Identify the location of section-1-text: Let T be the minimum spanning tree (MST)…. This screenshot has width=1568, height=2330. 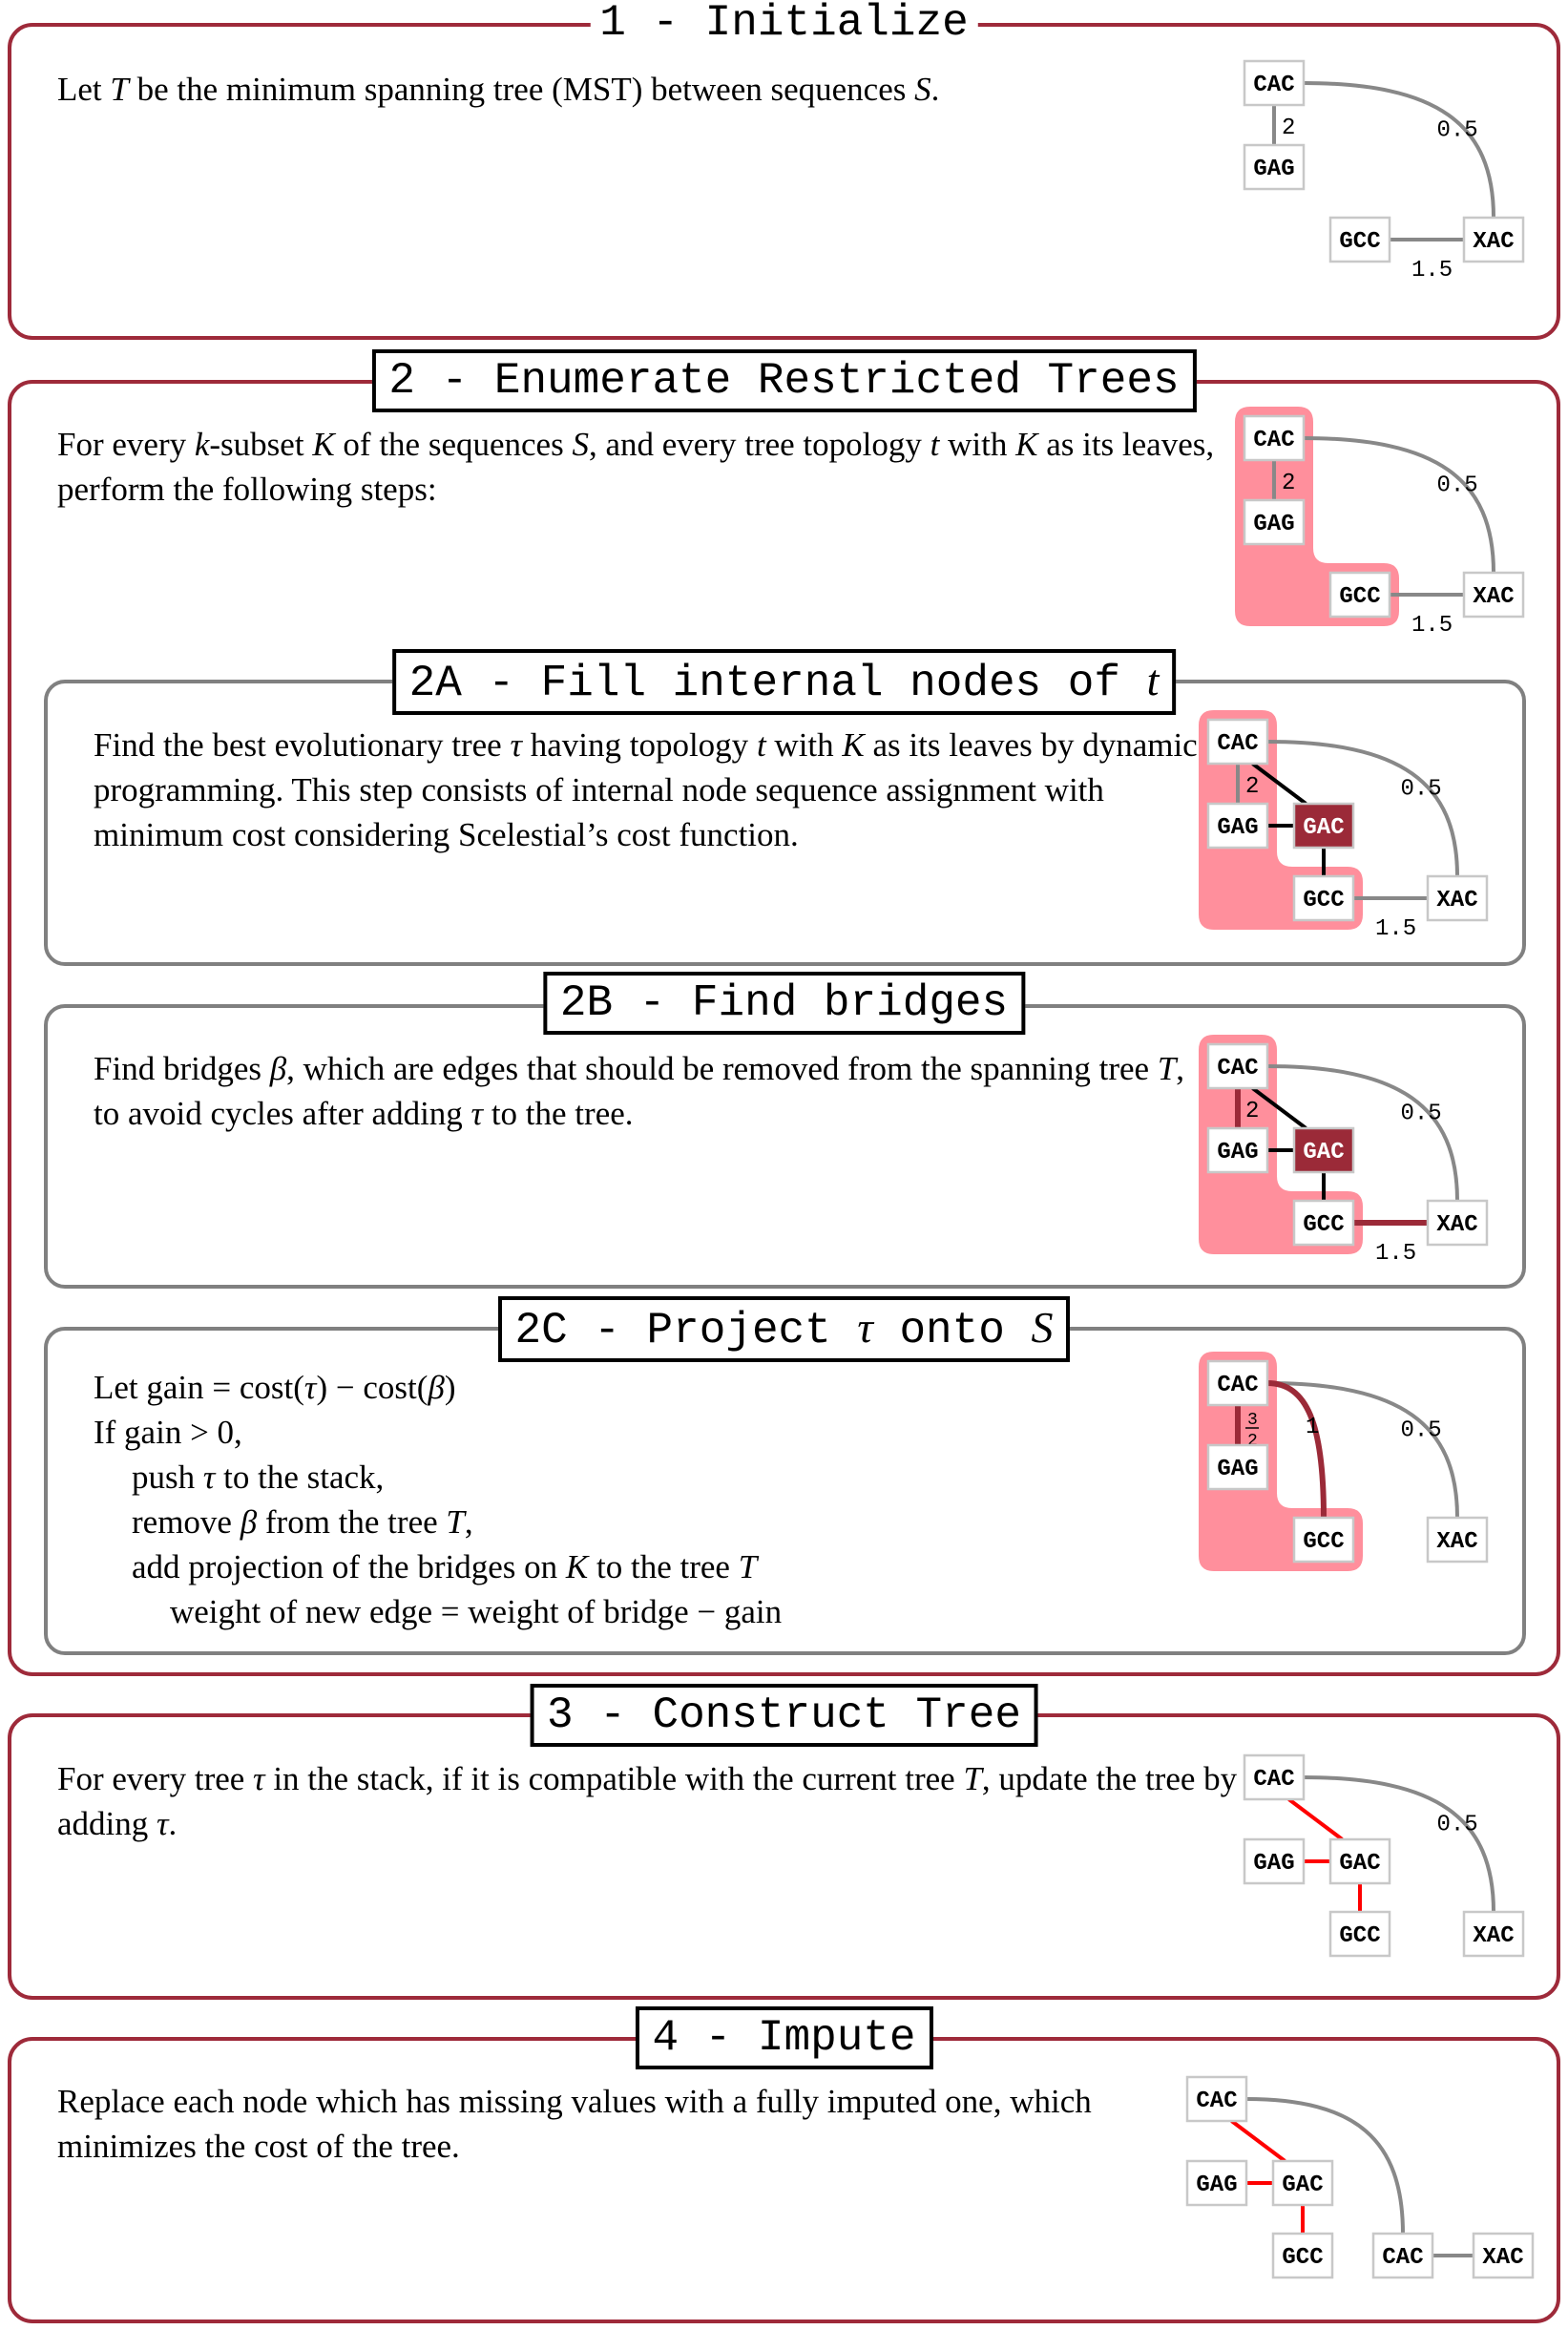
(629, 90).